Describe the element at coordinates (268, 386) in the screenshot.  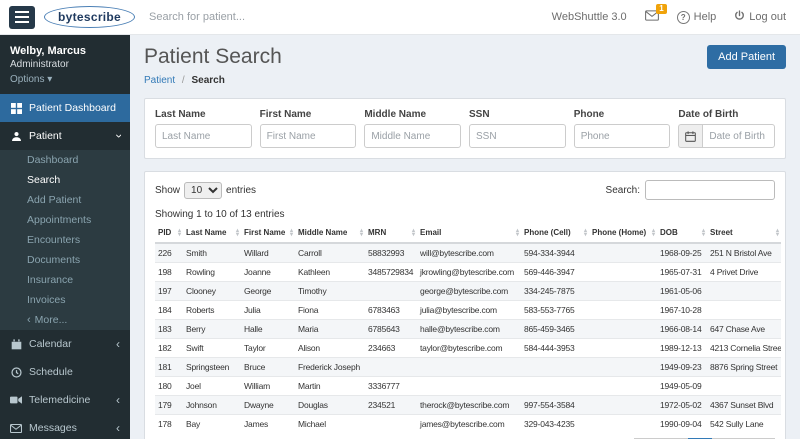
I see `table-cell: William` at that location.